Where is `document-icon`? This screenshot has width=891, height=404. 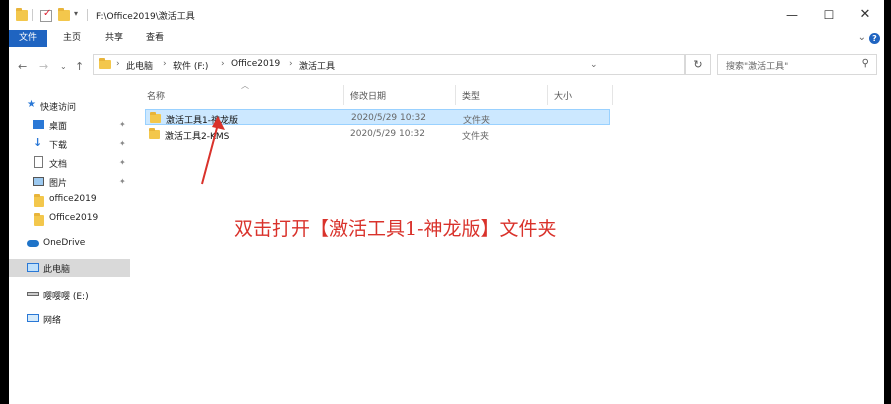
document-icon is located at coordinates (38, 162).